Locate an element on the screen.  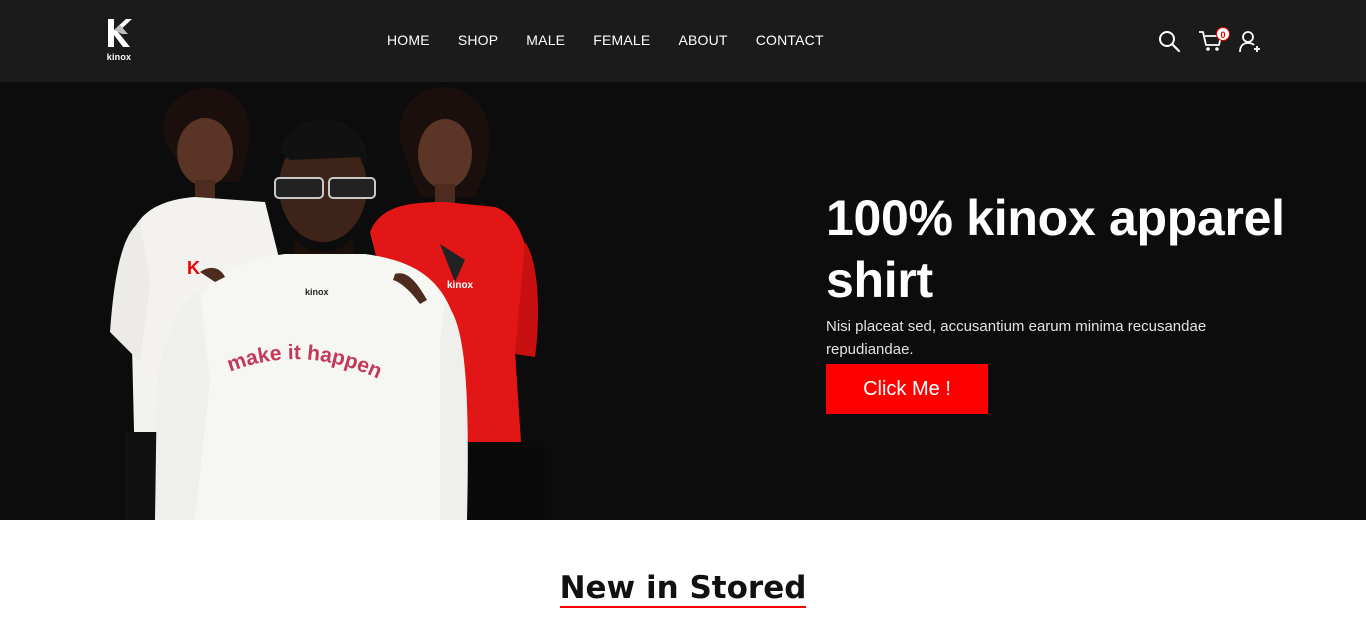
main-nav: HOME SHOP MALE FEMALE ABOUT CONTACT is located at coordinates (605, 40).